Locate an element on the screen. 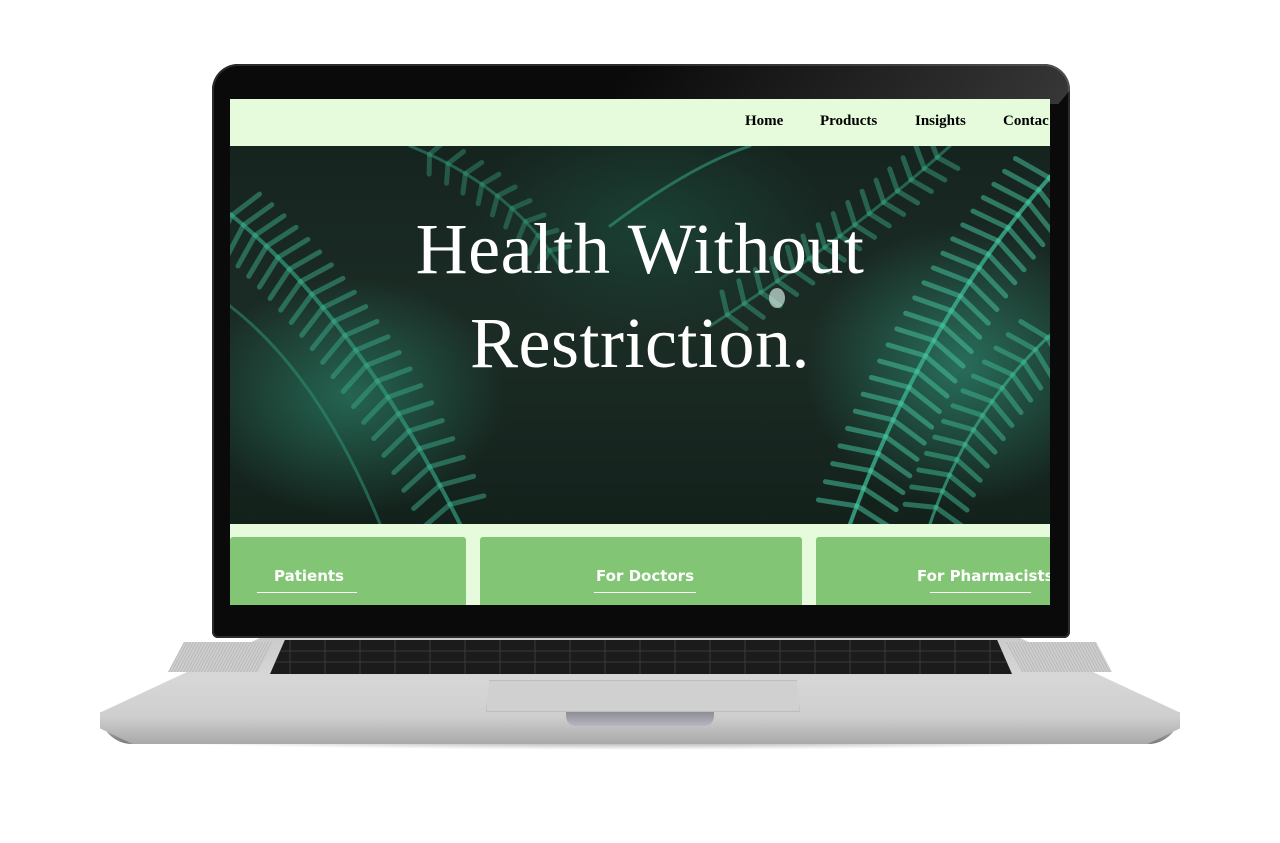 Image resolution: width=1280 pixels, height=843 pixels. trackpad is located at coordinates (643, 696).